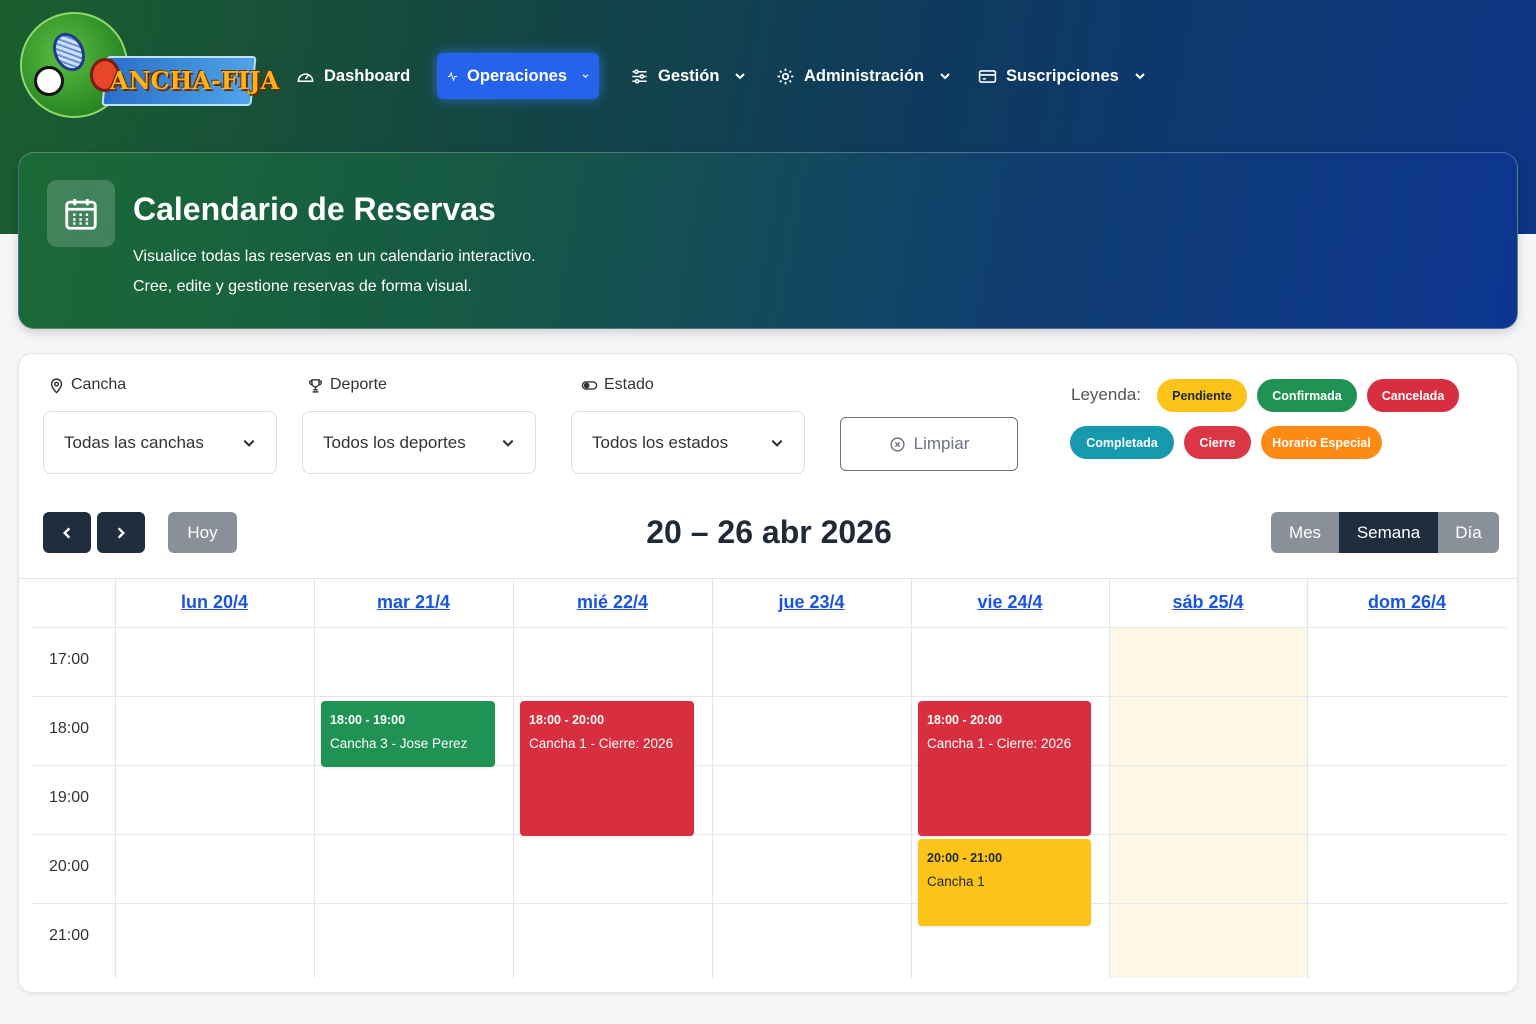 Image resolution: width=1536 pixels, height=1024 pixels. I want to click on view-day-button: Día, so click(1468, 532).